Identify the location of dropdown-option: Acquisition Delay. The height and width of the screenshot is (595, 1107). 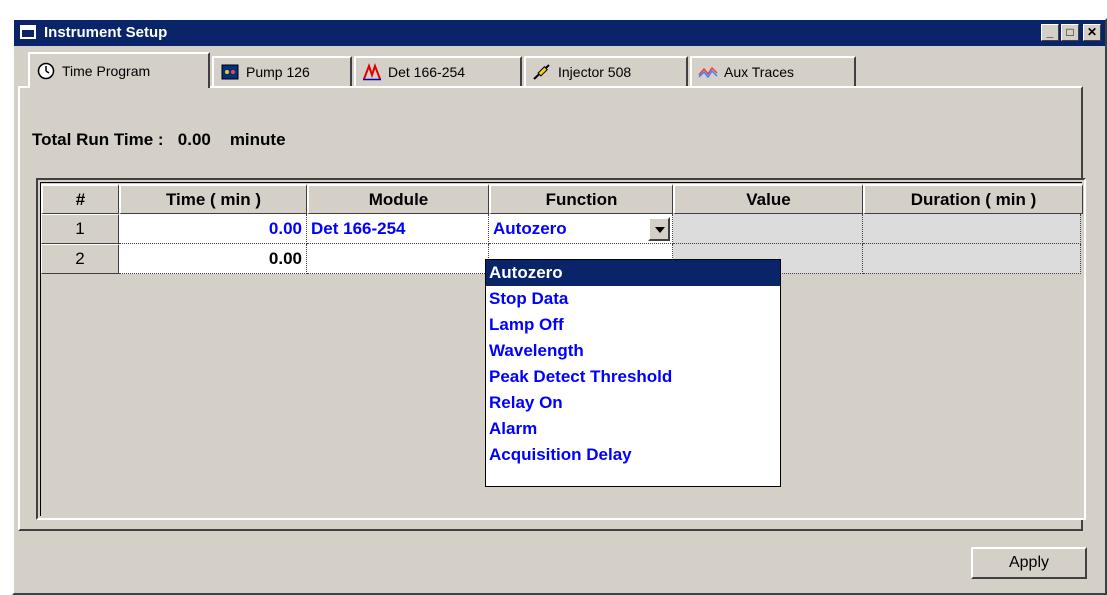
(633, 455).